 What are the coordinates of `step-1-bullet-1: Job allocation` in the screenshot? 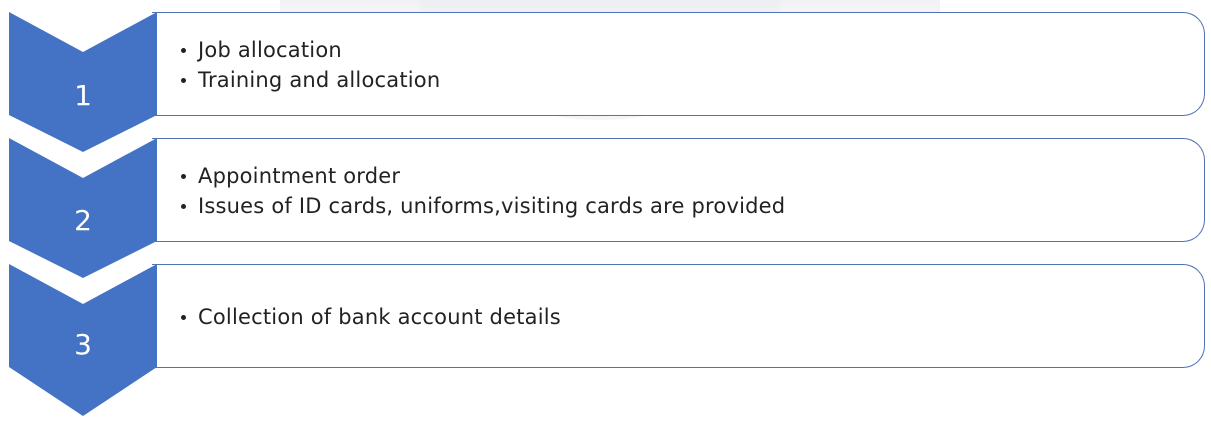 It's located at (310, 50).